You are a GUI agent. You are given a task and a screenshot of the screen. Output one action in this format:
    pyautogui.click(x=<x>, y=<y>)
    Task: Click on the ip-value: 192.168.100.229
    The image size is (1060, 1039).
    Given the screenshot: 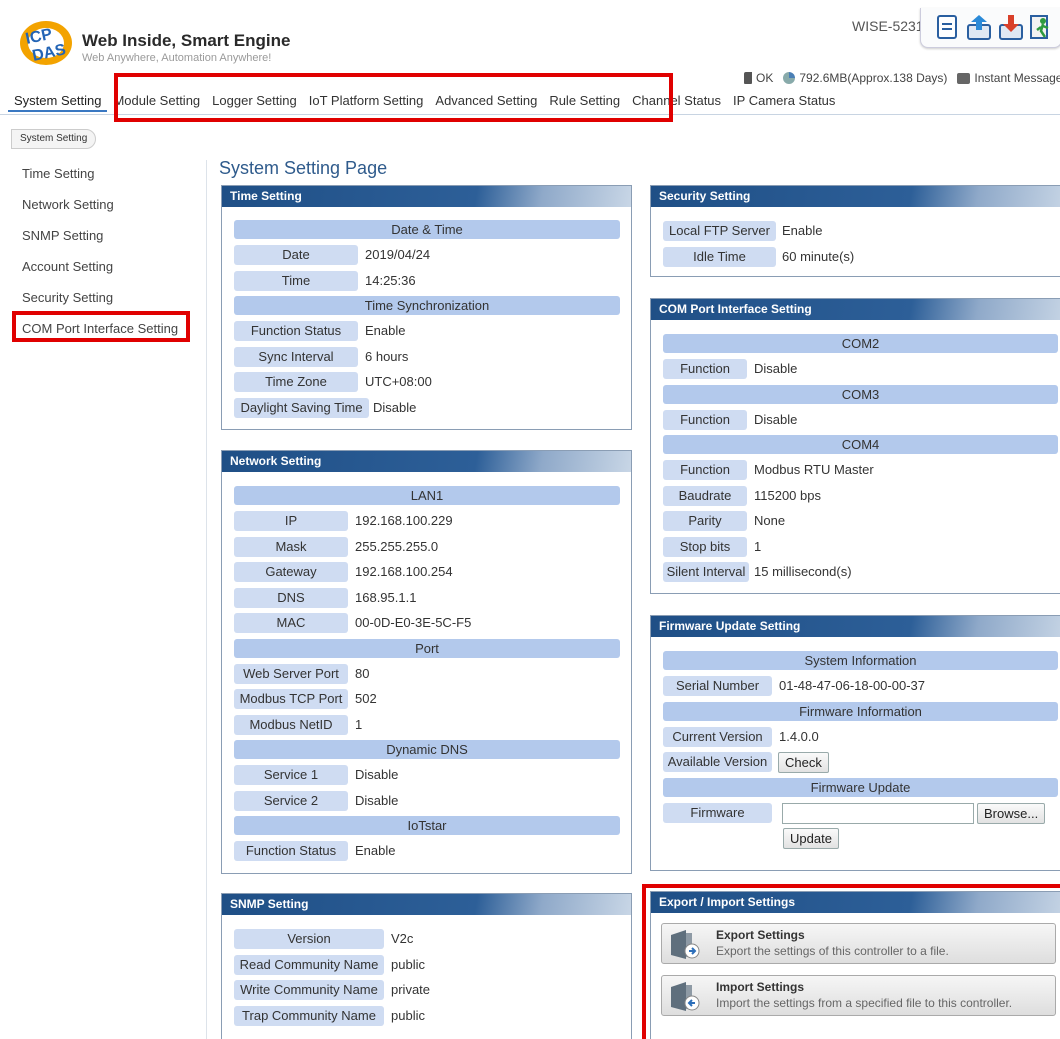 What is the action you would take?
    pyautogui.click(x=404, y=520)
    